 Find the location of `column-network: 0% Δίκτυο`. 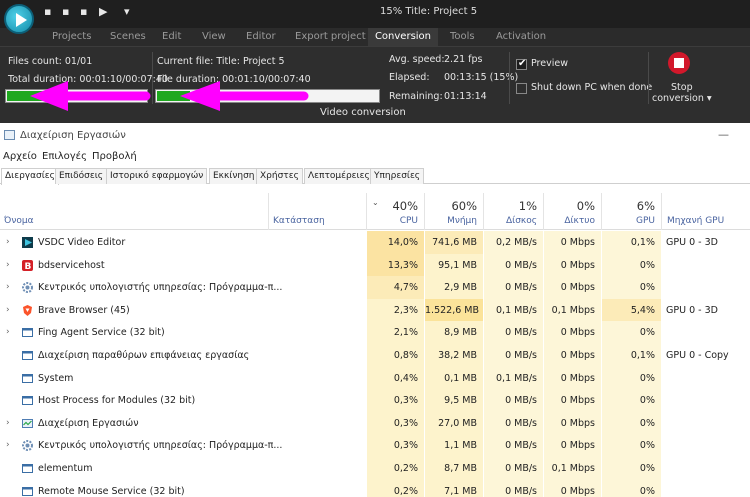

column-network: 0% Δίκτυο is located at coordinates (572, 211).